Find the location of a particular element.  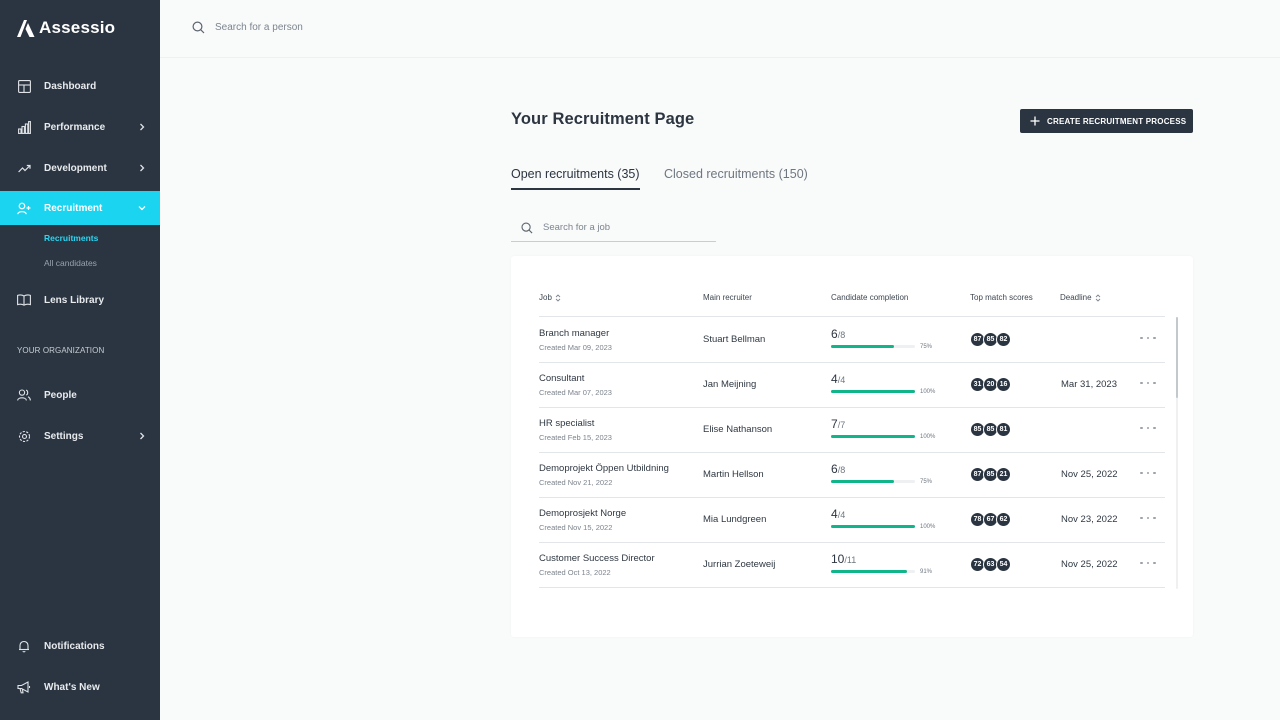

completion-percent: 75% is located at coordinates (926, 482).